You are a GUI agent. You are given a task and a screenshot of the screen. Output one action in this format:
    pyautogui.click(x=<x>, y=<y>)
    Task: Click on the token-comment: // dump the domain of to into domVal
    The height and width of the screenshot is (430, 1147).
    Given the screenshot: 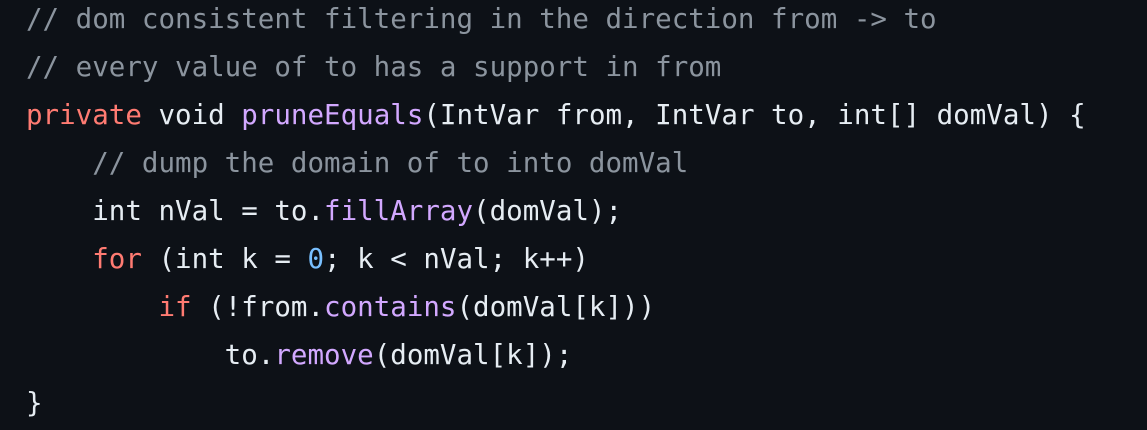 What is the action you would take?
    pyautogui.click(x=390, y=163)
    